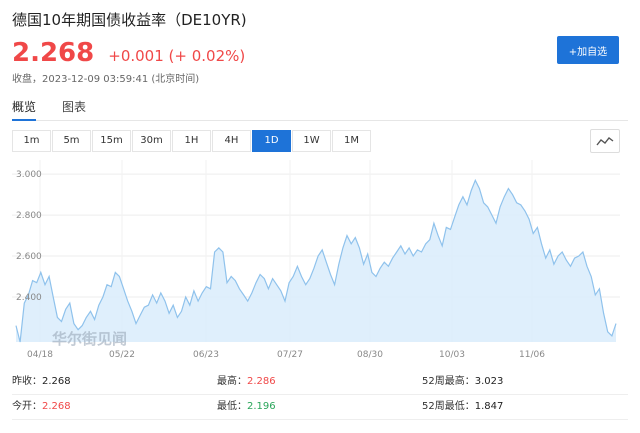 Image resolution: width=640 pixels, height=433 pixels. What do you see at coordinates (129, 20) in the screenshot?
I see `page-title: 德国10年期国债收益率（DE10YR)` at bounding box center [129, 20].